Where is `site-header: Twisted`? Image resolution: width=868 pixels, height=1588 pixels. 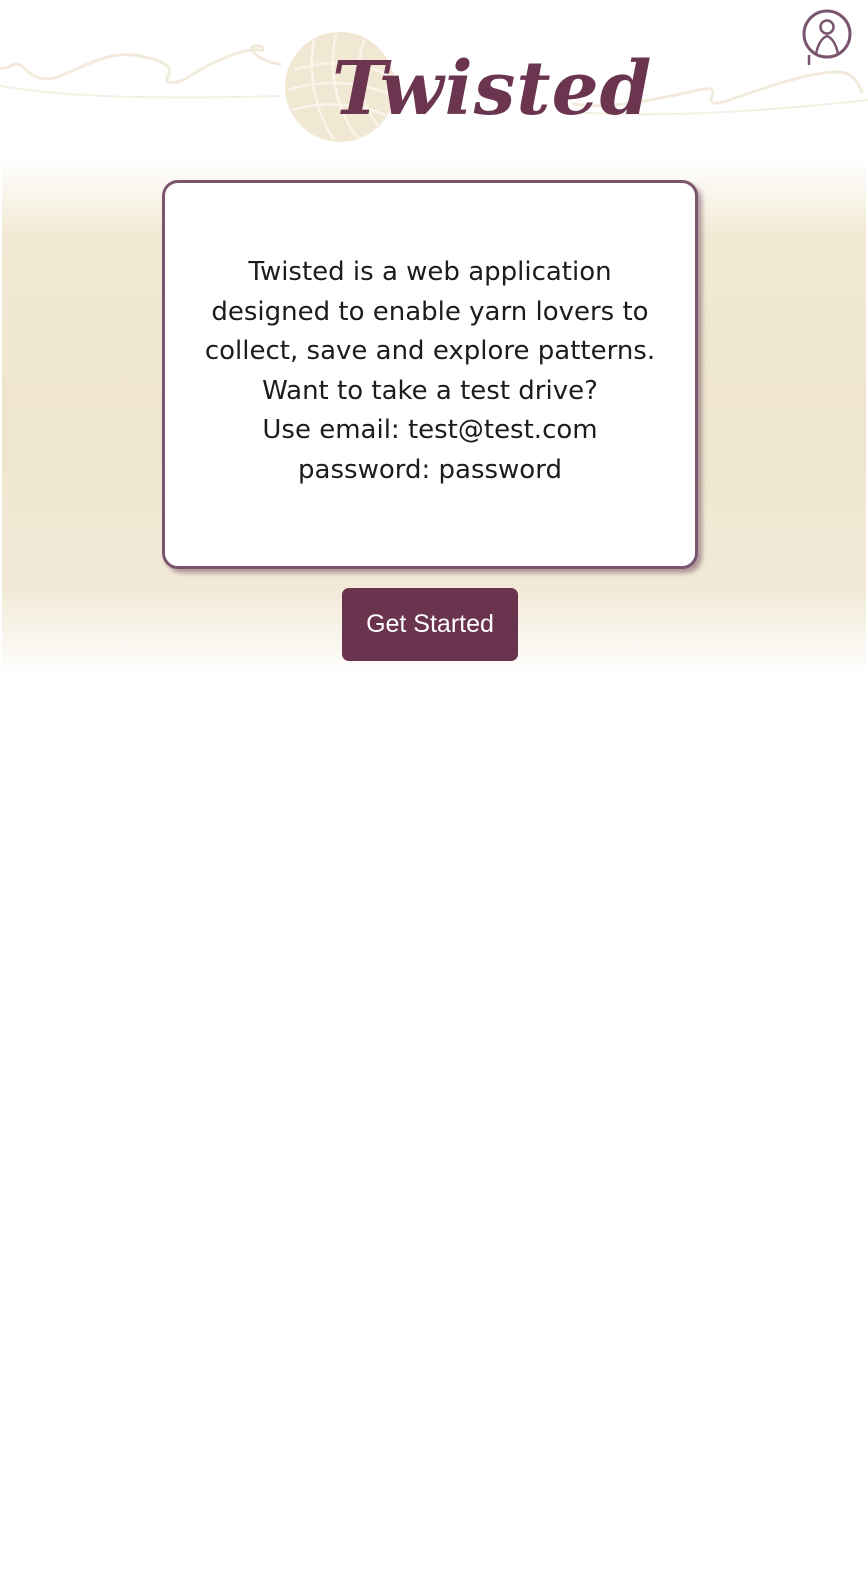
site-header: Twisted is located at coordinates (434, 80).